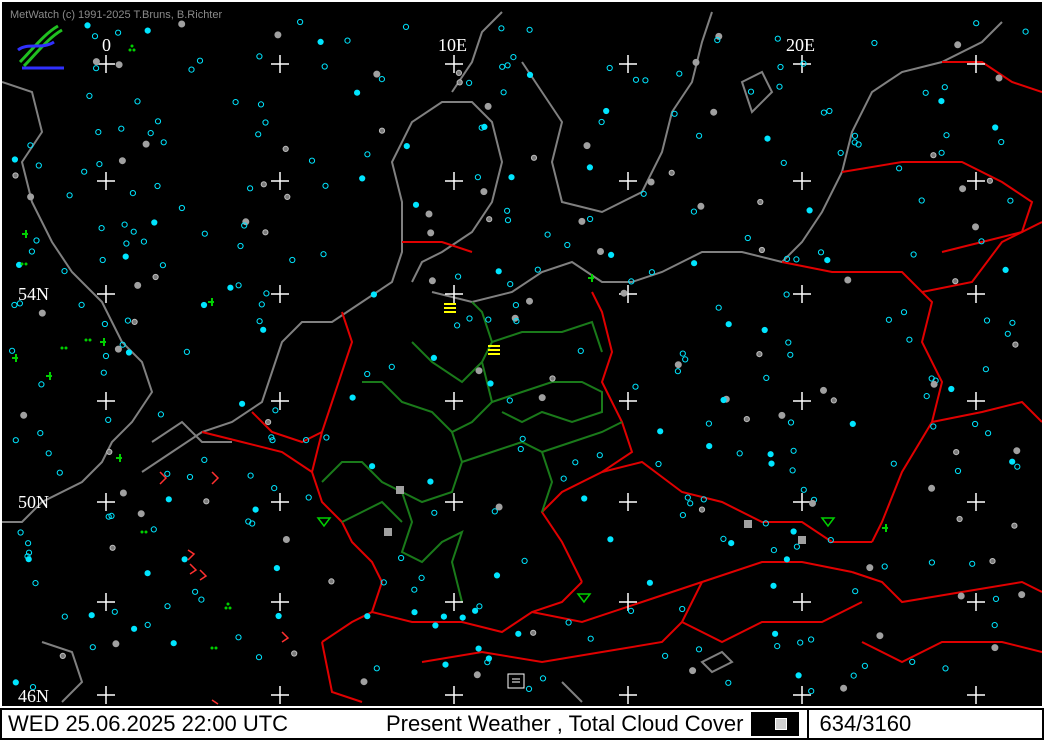 The width and height of the screenshot is (1044, 740). Describe the element at coordinates (757, 92) in the screenshot. I see `coastline-gotland` at that location.